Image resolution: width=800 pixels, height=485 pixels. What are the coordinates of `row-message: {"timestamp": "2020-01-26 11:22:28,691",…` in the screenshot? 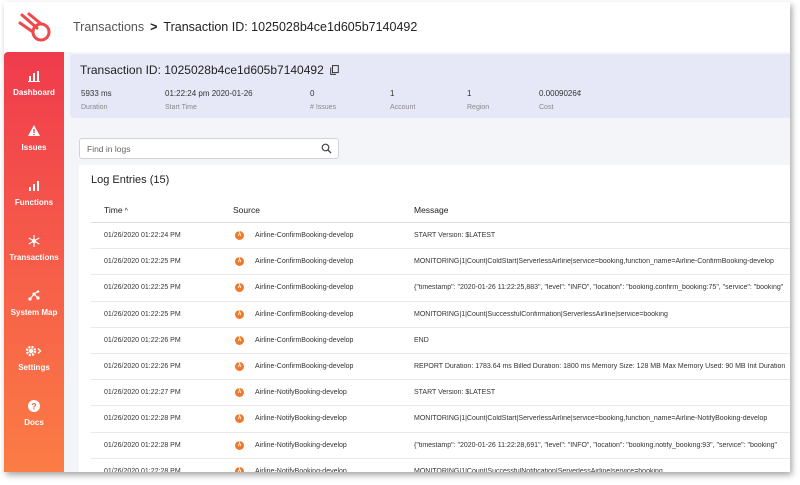 It's located at (595, 445).